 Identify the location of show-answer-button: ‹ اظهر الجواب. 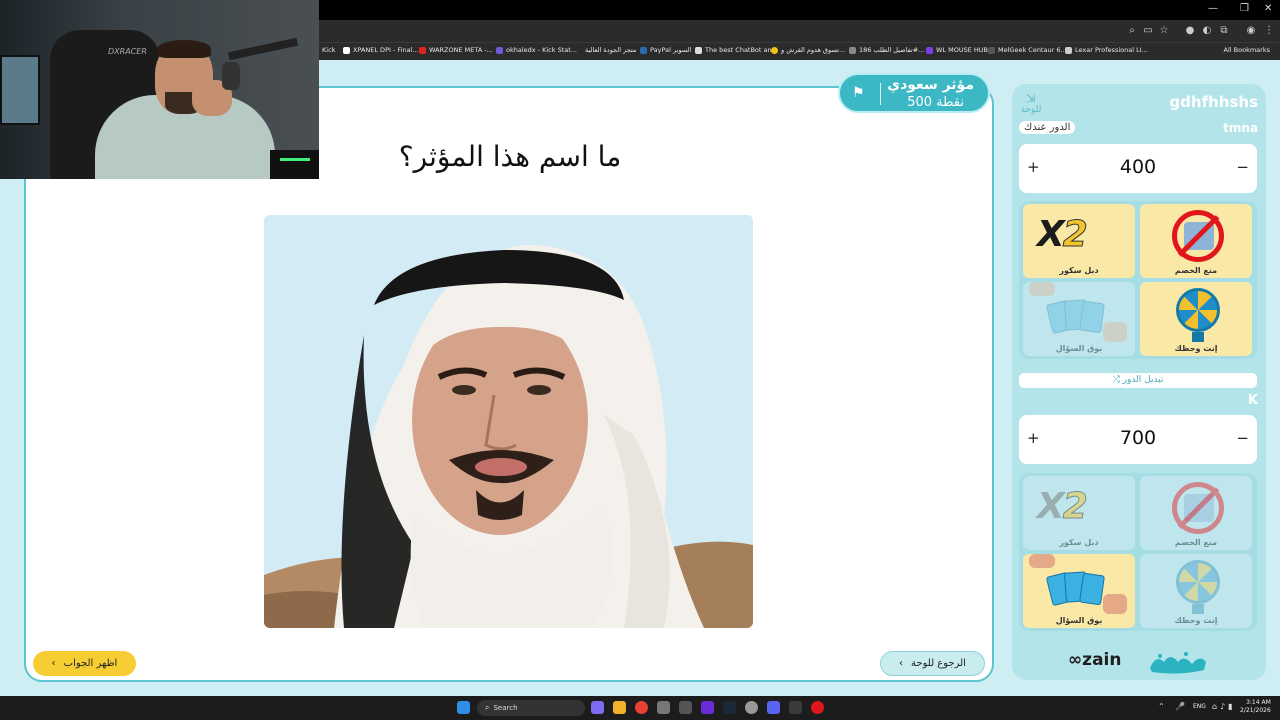
(84, 663).